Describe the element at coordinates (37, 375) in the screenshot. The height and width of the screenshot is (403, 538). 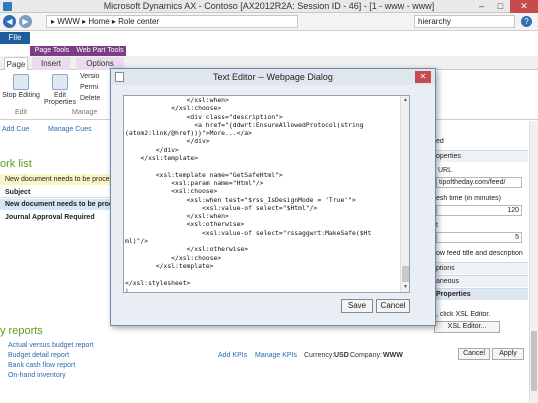
I see `report-link: On-hand inventory` at that location.